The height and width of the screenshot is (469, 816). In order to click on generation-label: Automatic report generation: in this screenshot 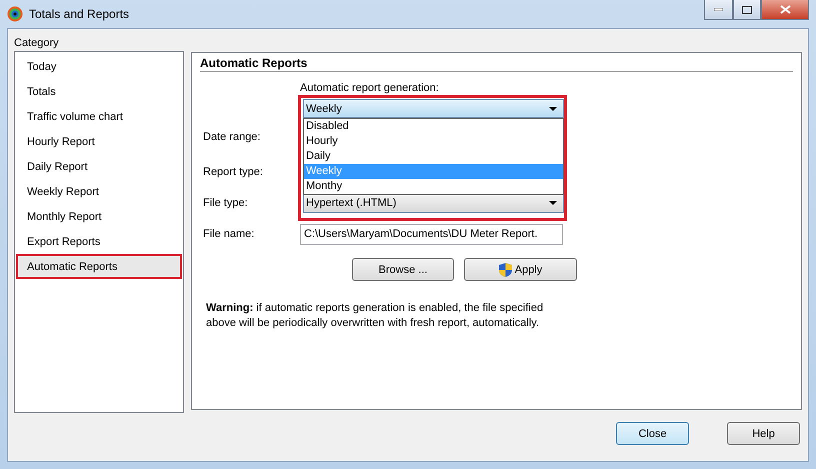, I will do `click(370, 89)`.